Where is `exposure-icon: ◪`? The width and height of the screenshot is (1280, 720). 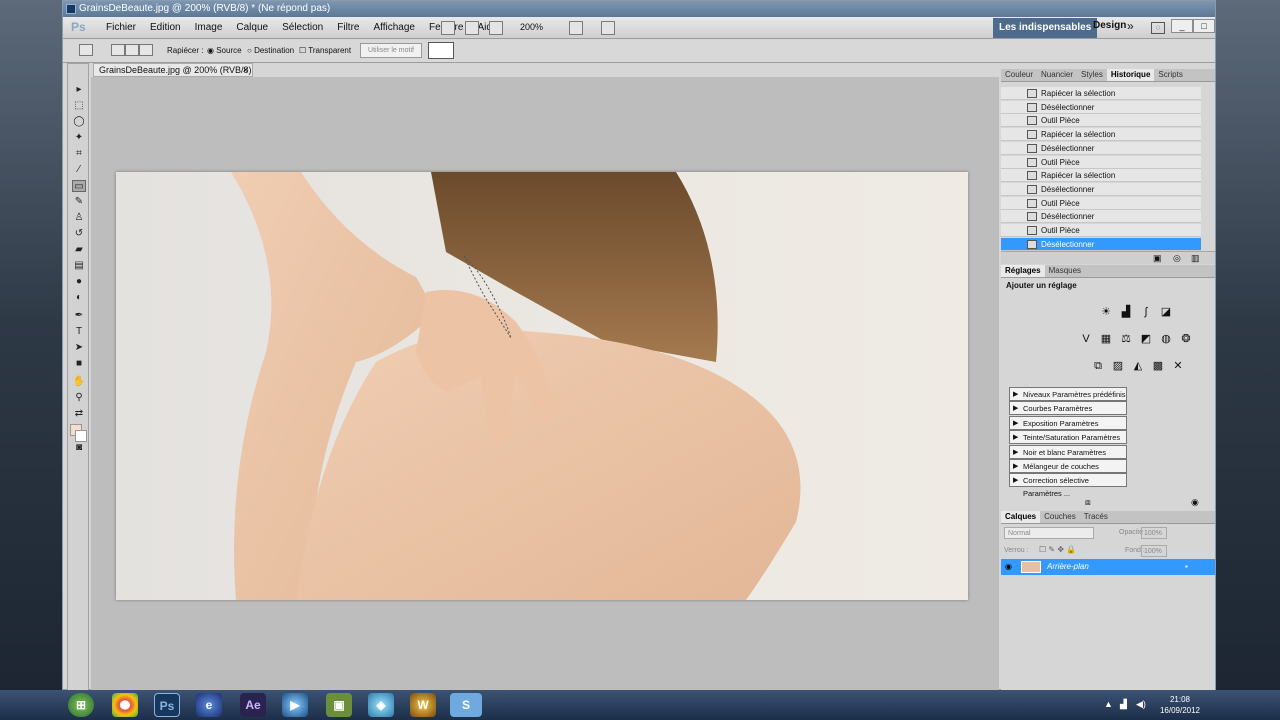
exposure-icon: ◪ is located at coordinates (1166, 312).